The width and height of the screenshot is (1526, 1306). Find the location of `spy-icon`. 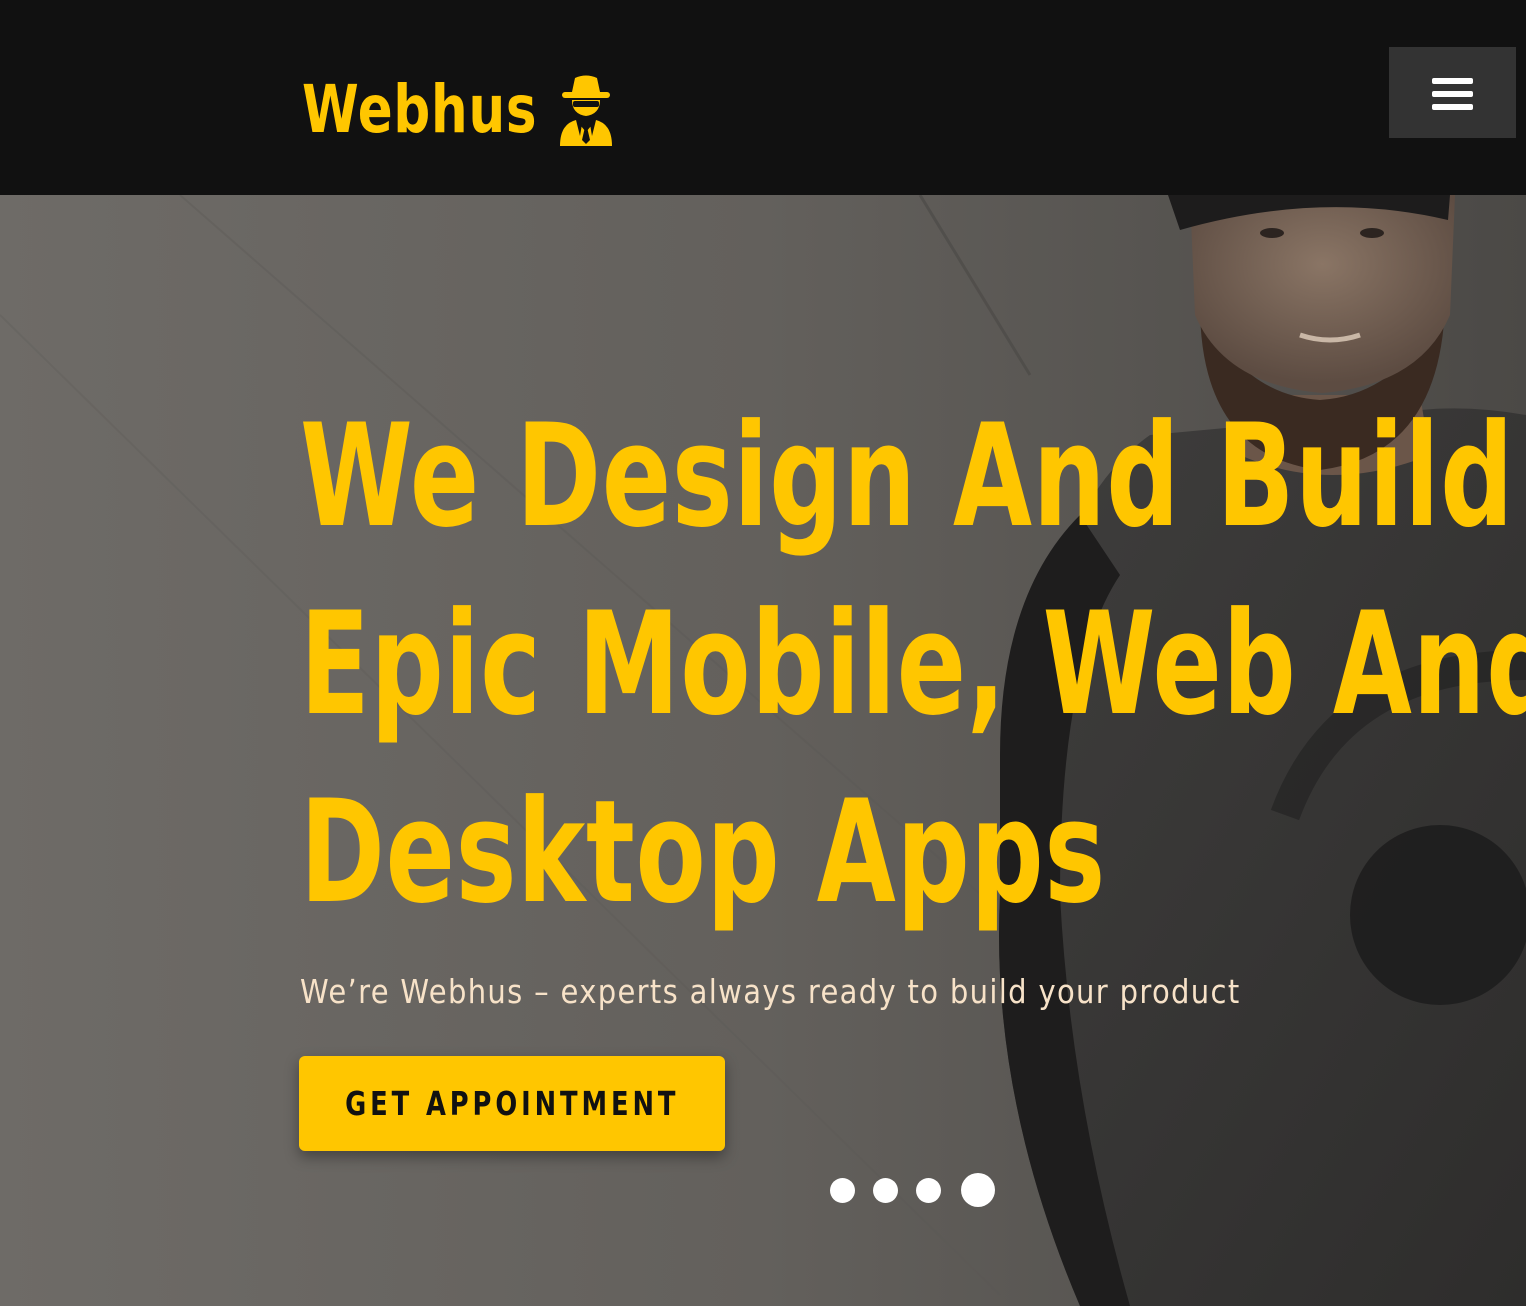

spy-icon is located at coordinates (586, 110).